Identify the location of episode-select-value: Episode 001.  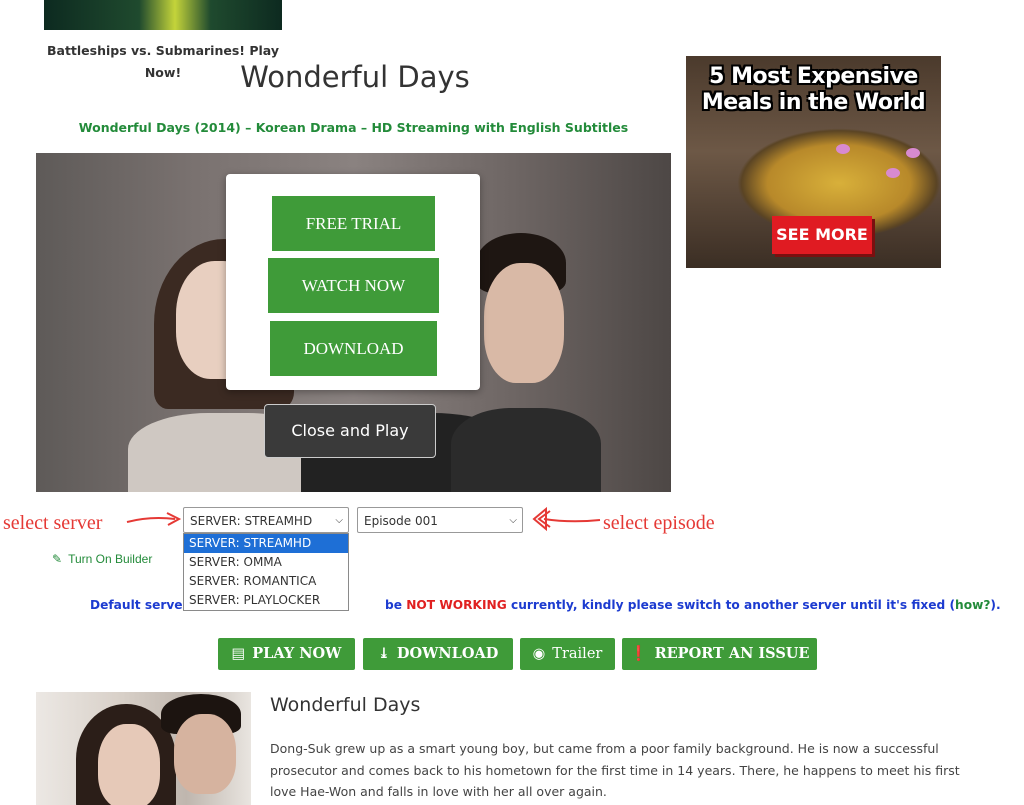
(401, 521).